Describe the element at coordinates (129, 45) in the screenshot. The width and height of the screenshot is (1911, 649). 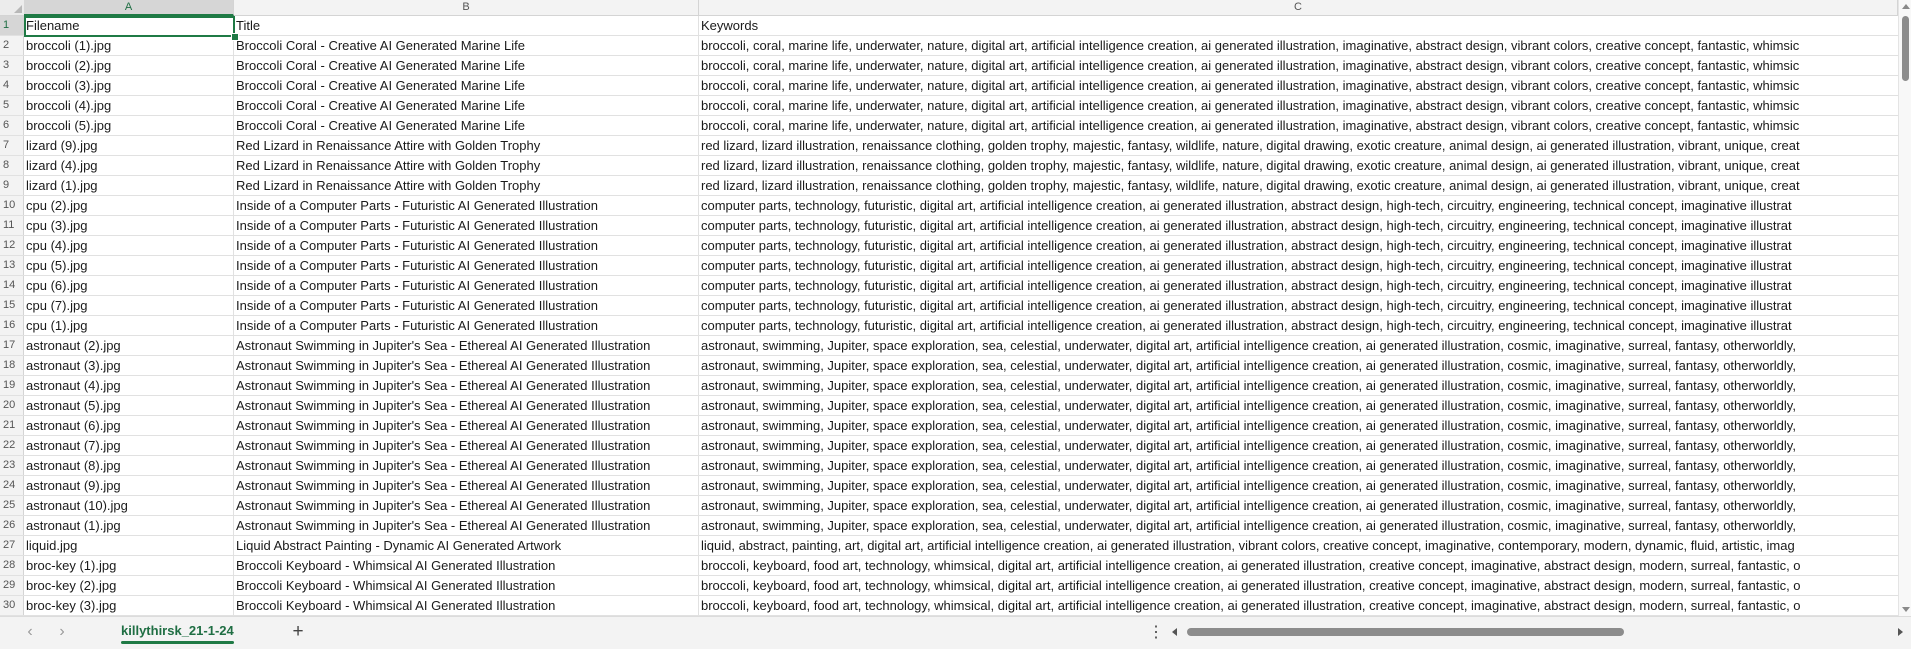
I see `cell-filename: broccoli (1).jpg` at that location.